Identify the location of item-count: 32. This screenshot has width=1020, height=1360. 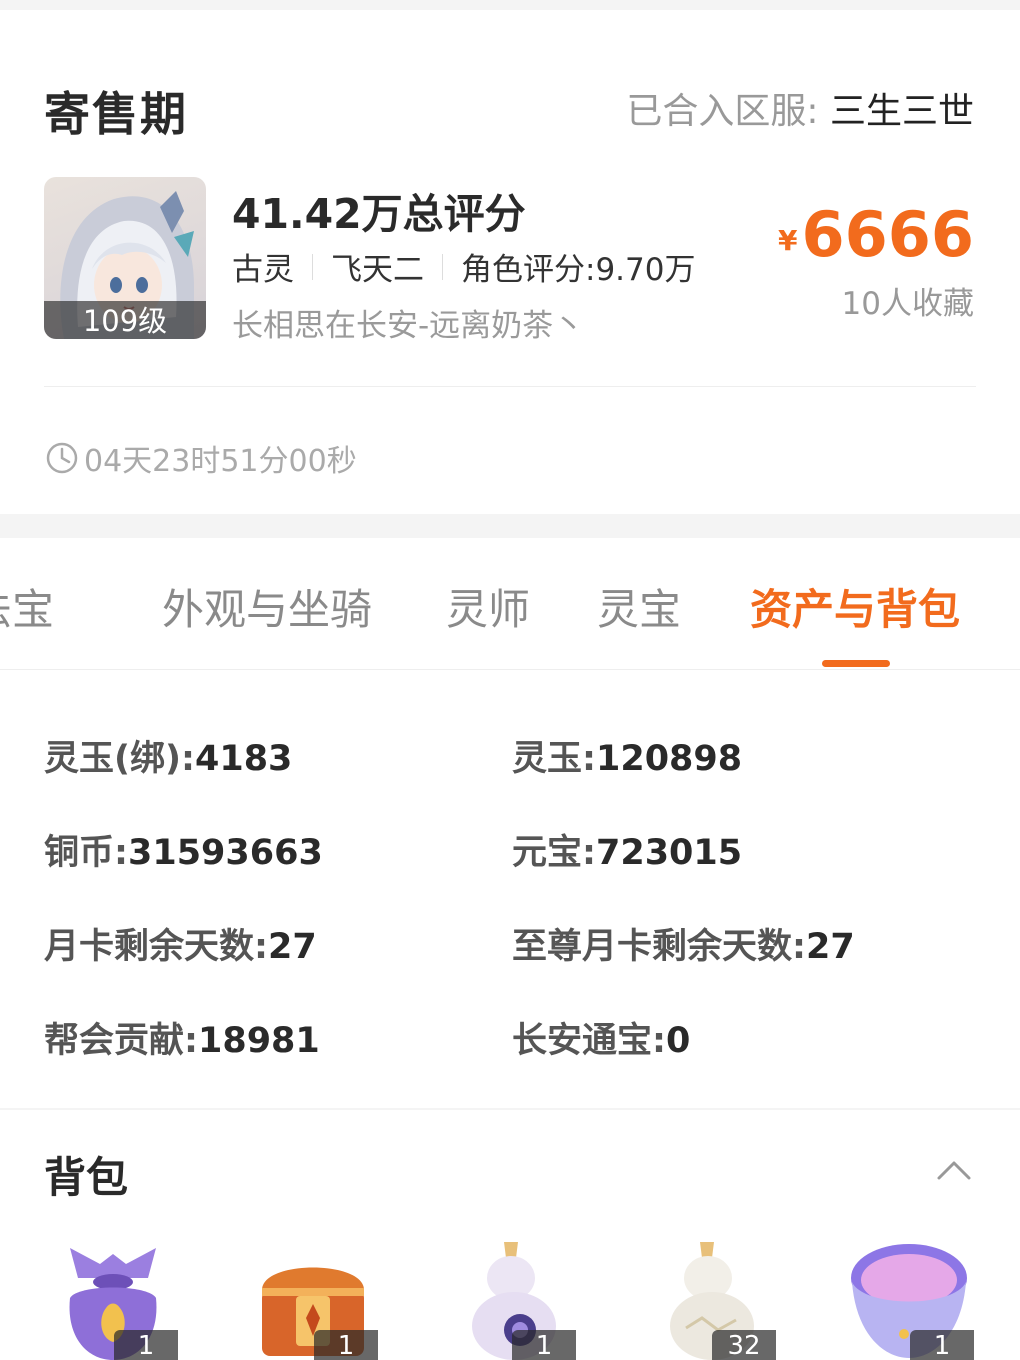
(744, 1345).